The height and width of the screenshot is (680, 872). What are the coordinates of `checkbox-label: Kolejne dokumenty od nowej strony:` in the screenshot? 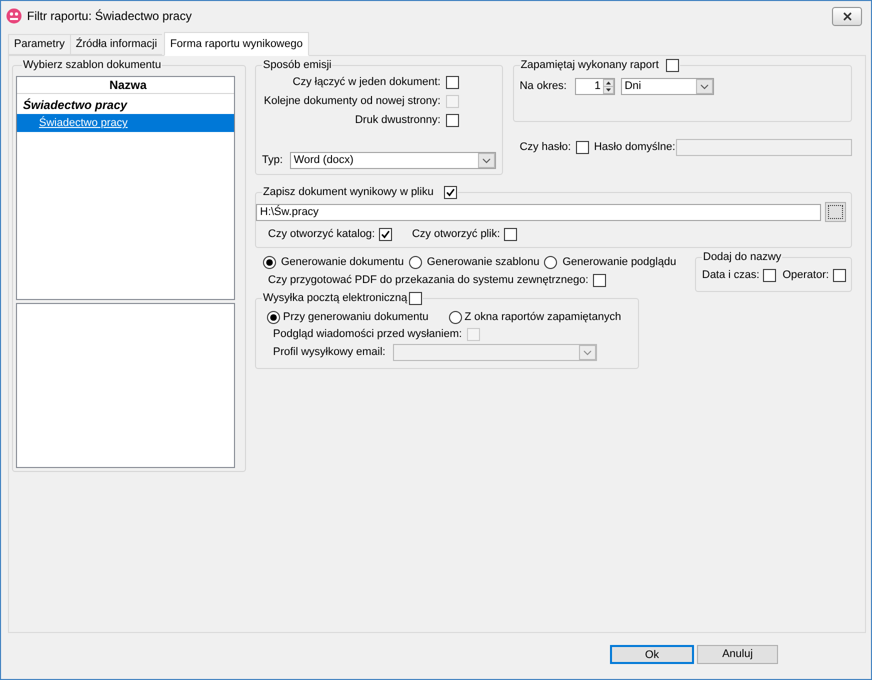 It's located at (352, 101).